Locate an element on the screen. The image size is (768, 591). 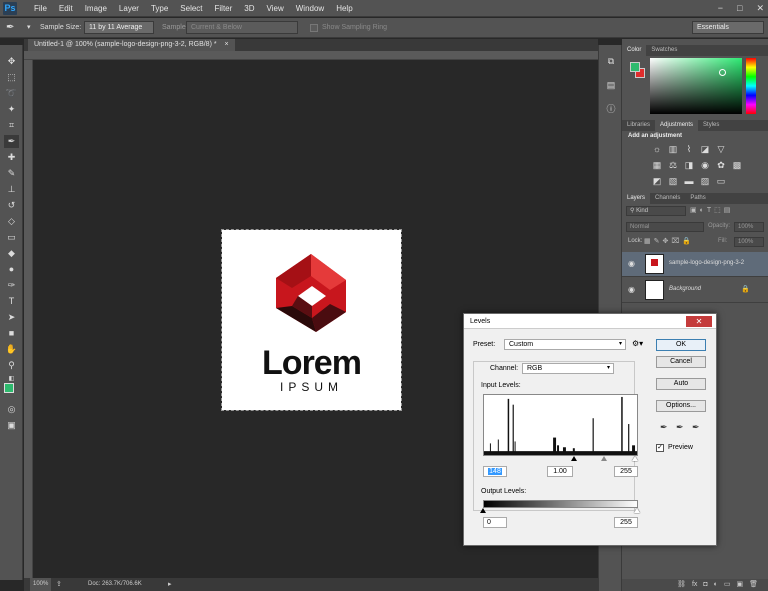
sample-size-select: 11 by 11 Average is located at coordinates (119, 27).